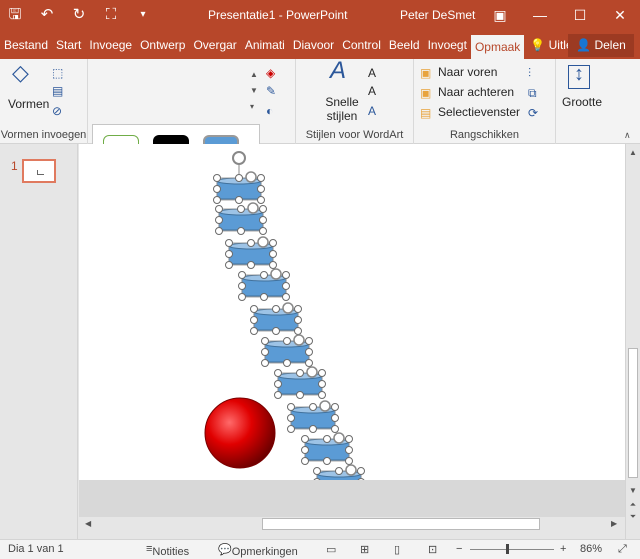  Describe the element at coordinates (591, 549) in the screenshot. I see `zoom-level: 86%` at that location.